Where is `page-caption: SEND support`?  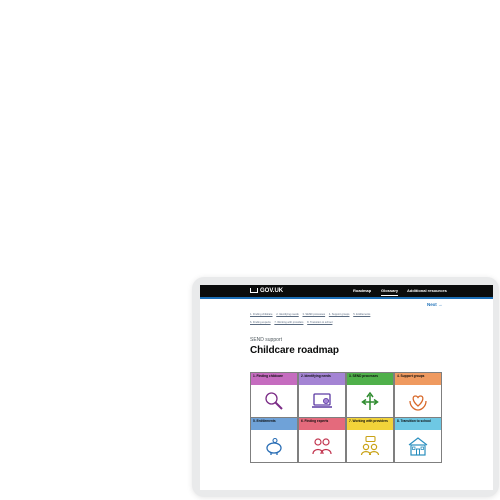
page-caption: SEND support is located at coordinates (266, 340).